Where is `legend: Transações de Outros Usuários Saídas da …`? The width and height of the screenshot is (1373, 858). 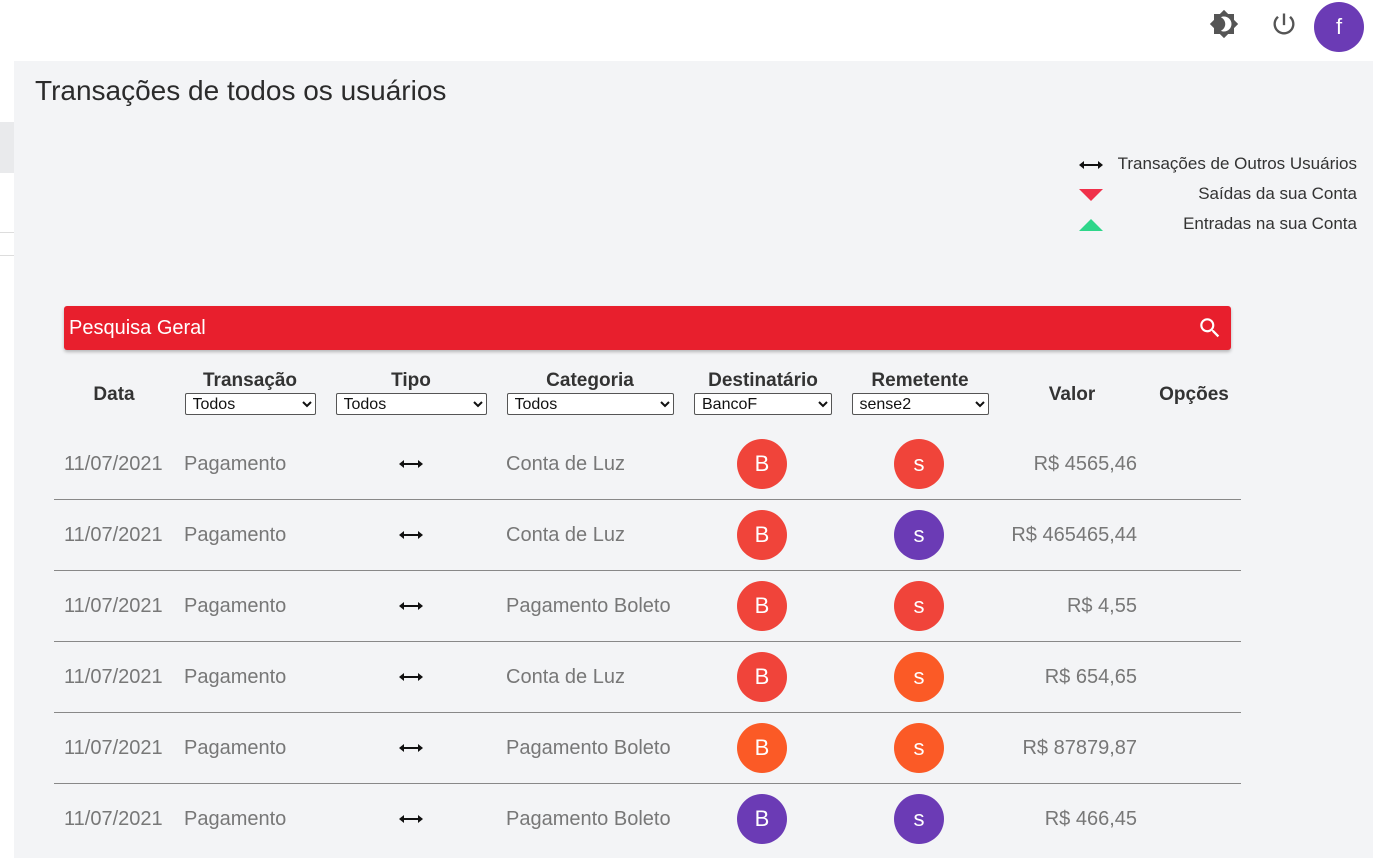 legend: Transações de Outros Usuários Saídas da … is located at coordinates (1207, 194).